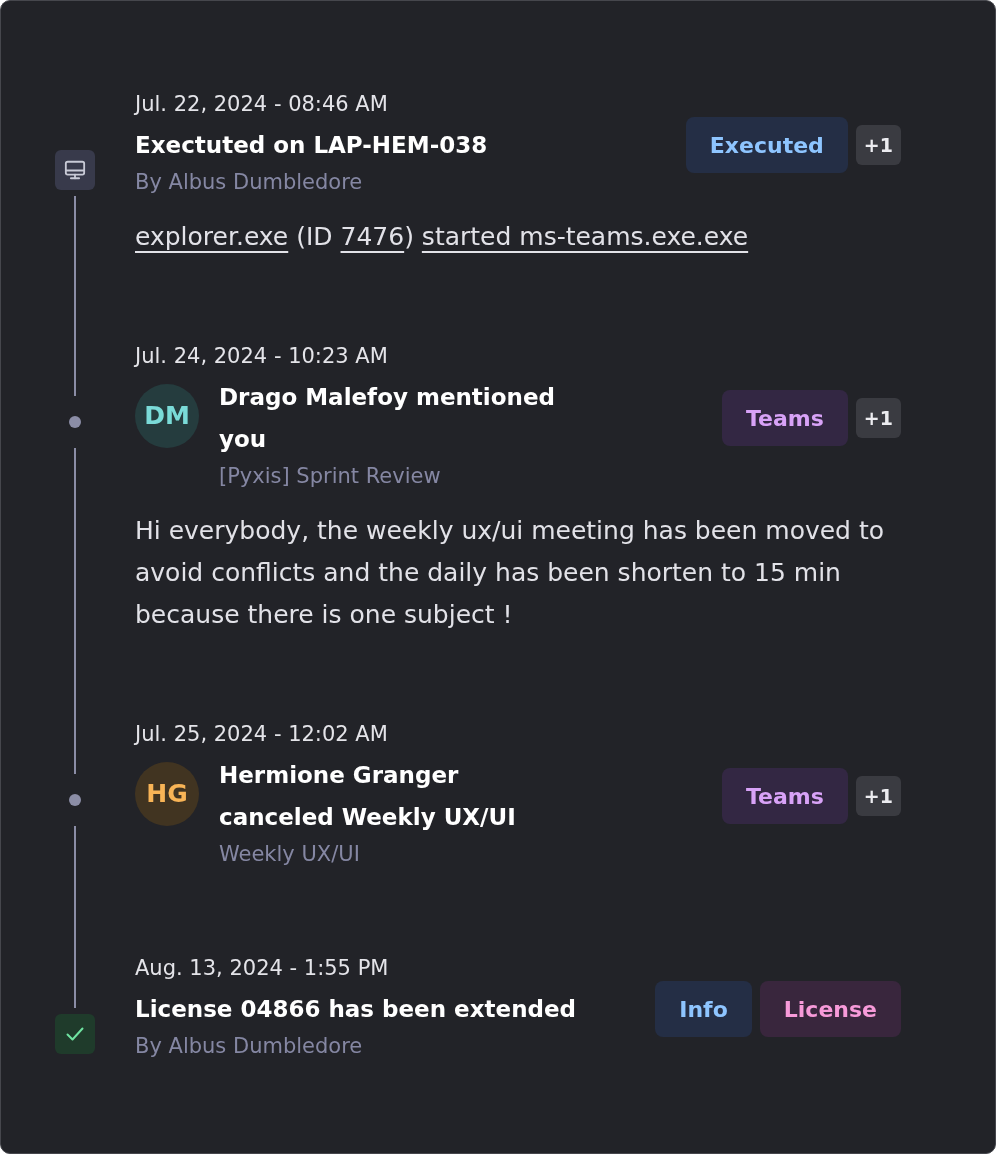 The image size is (996, 1154). I want to click on event-date: Jul. 22, 2024 - 08:46 AM, so click(262, 104).